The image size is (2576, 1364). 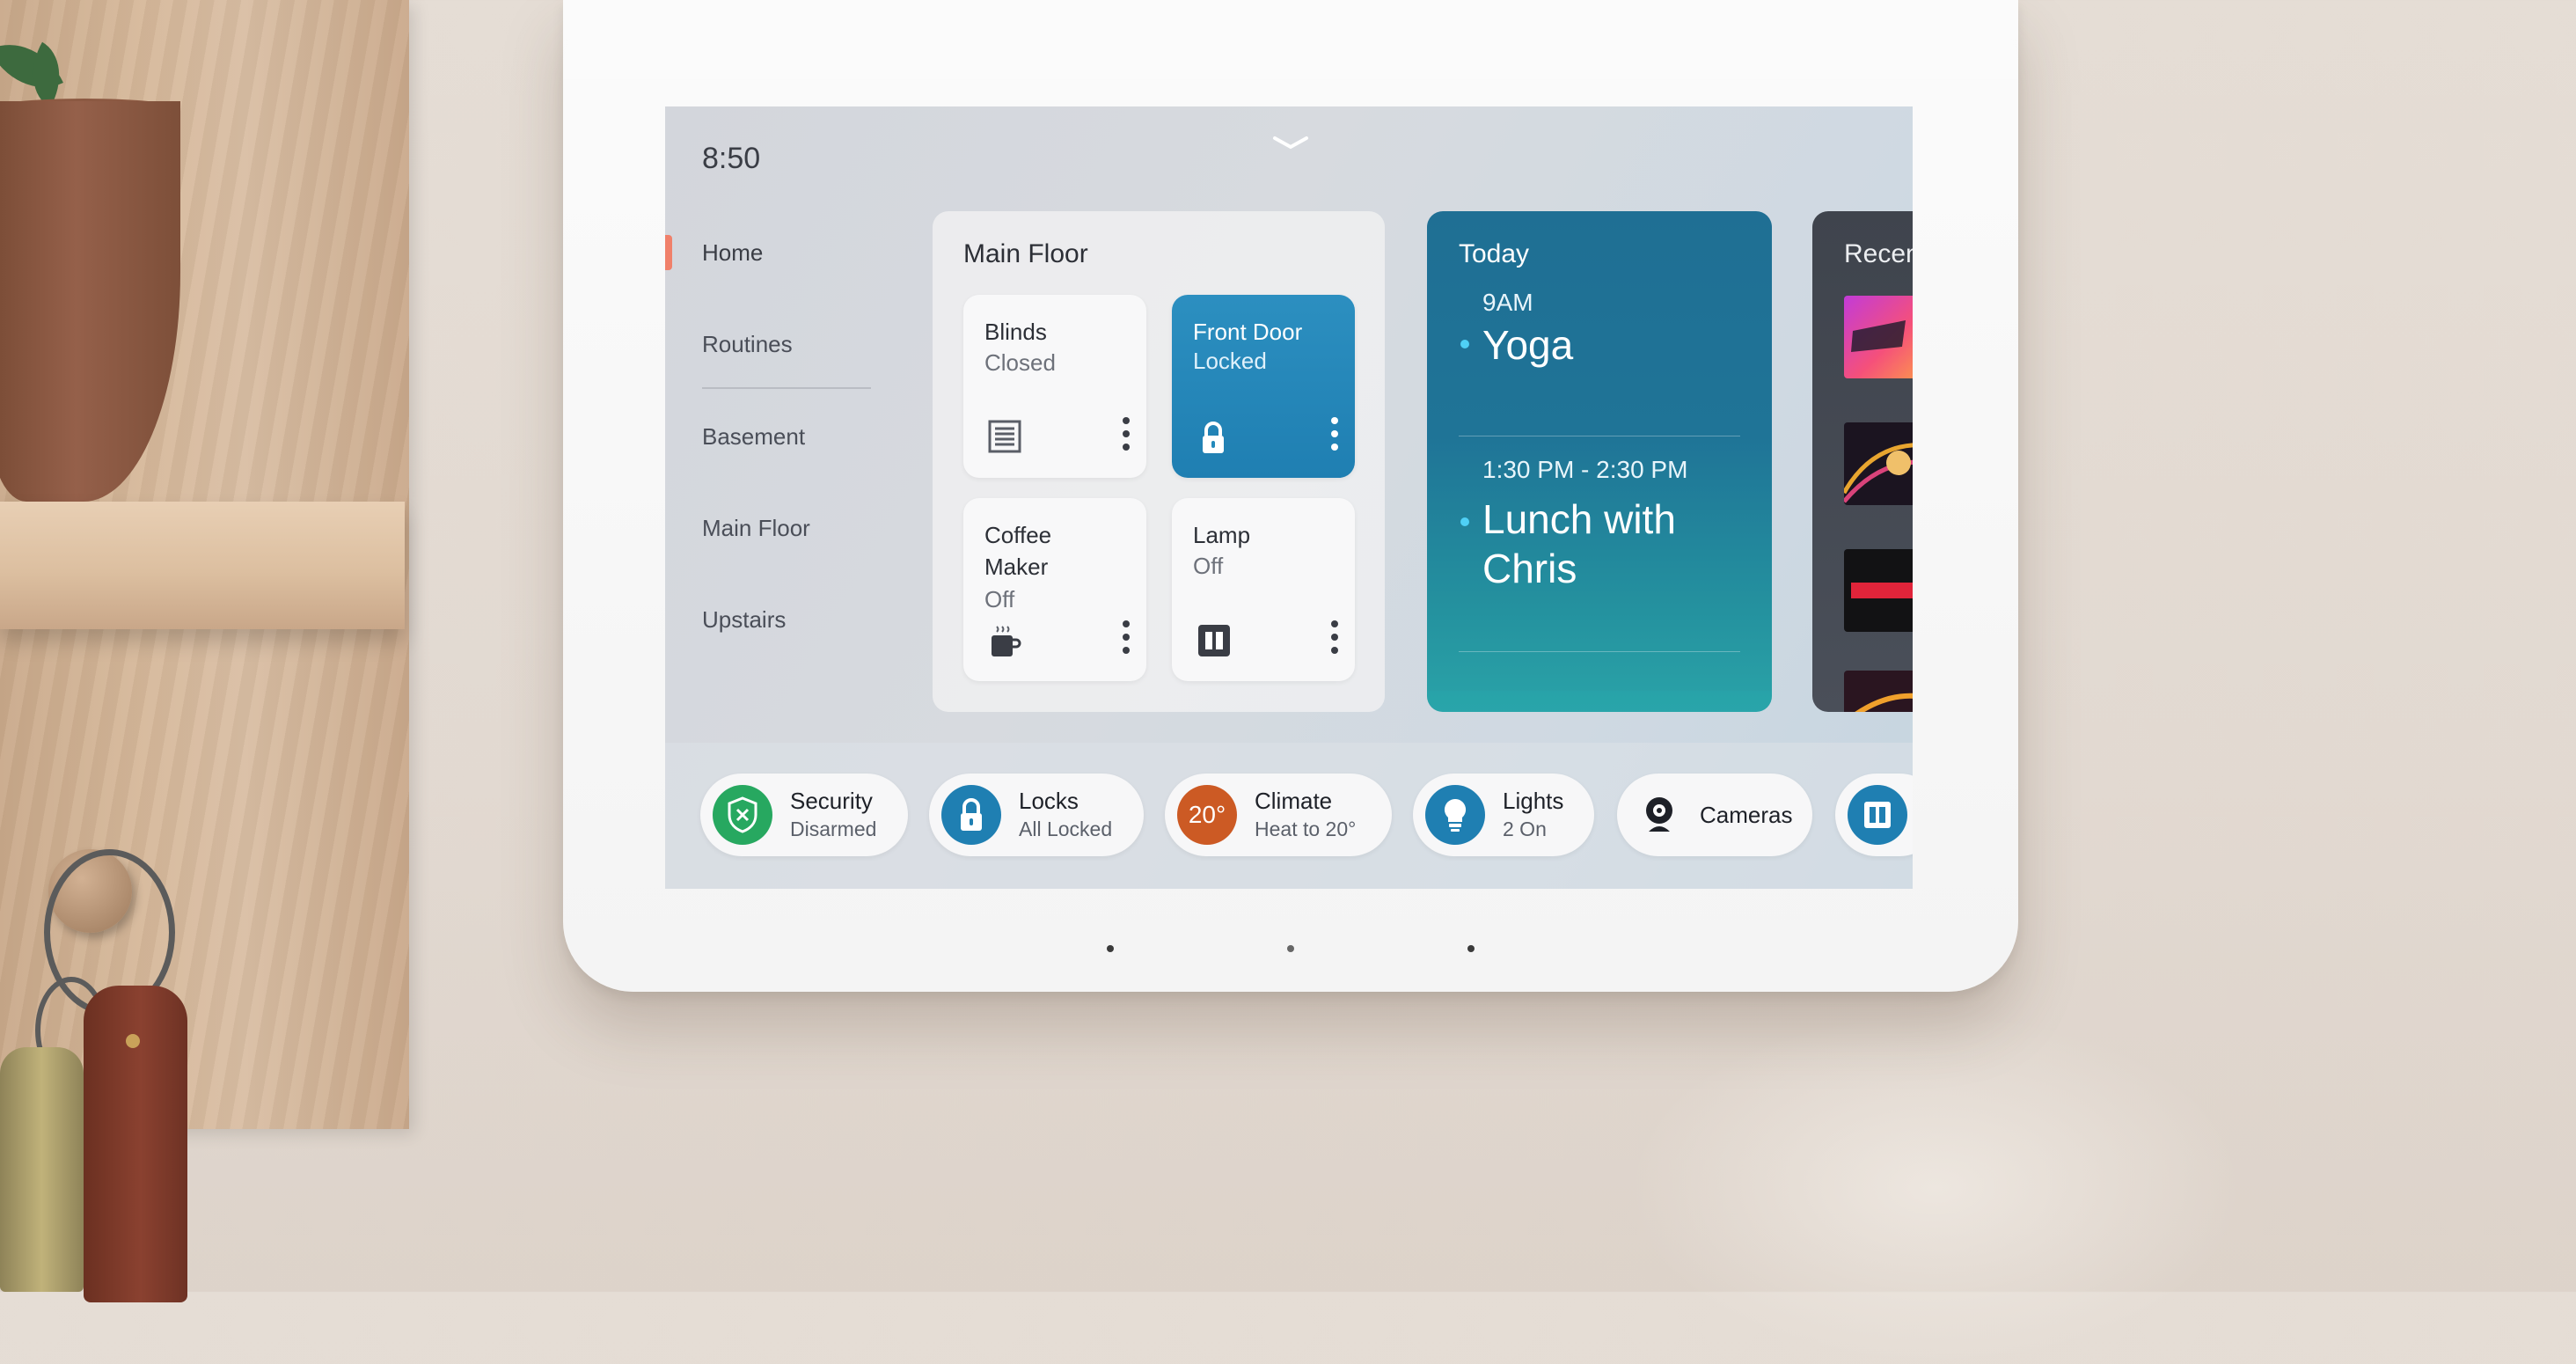 I want to click on event-title: Lunch with Chris, so click(x=1579, y=543).